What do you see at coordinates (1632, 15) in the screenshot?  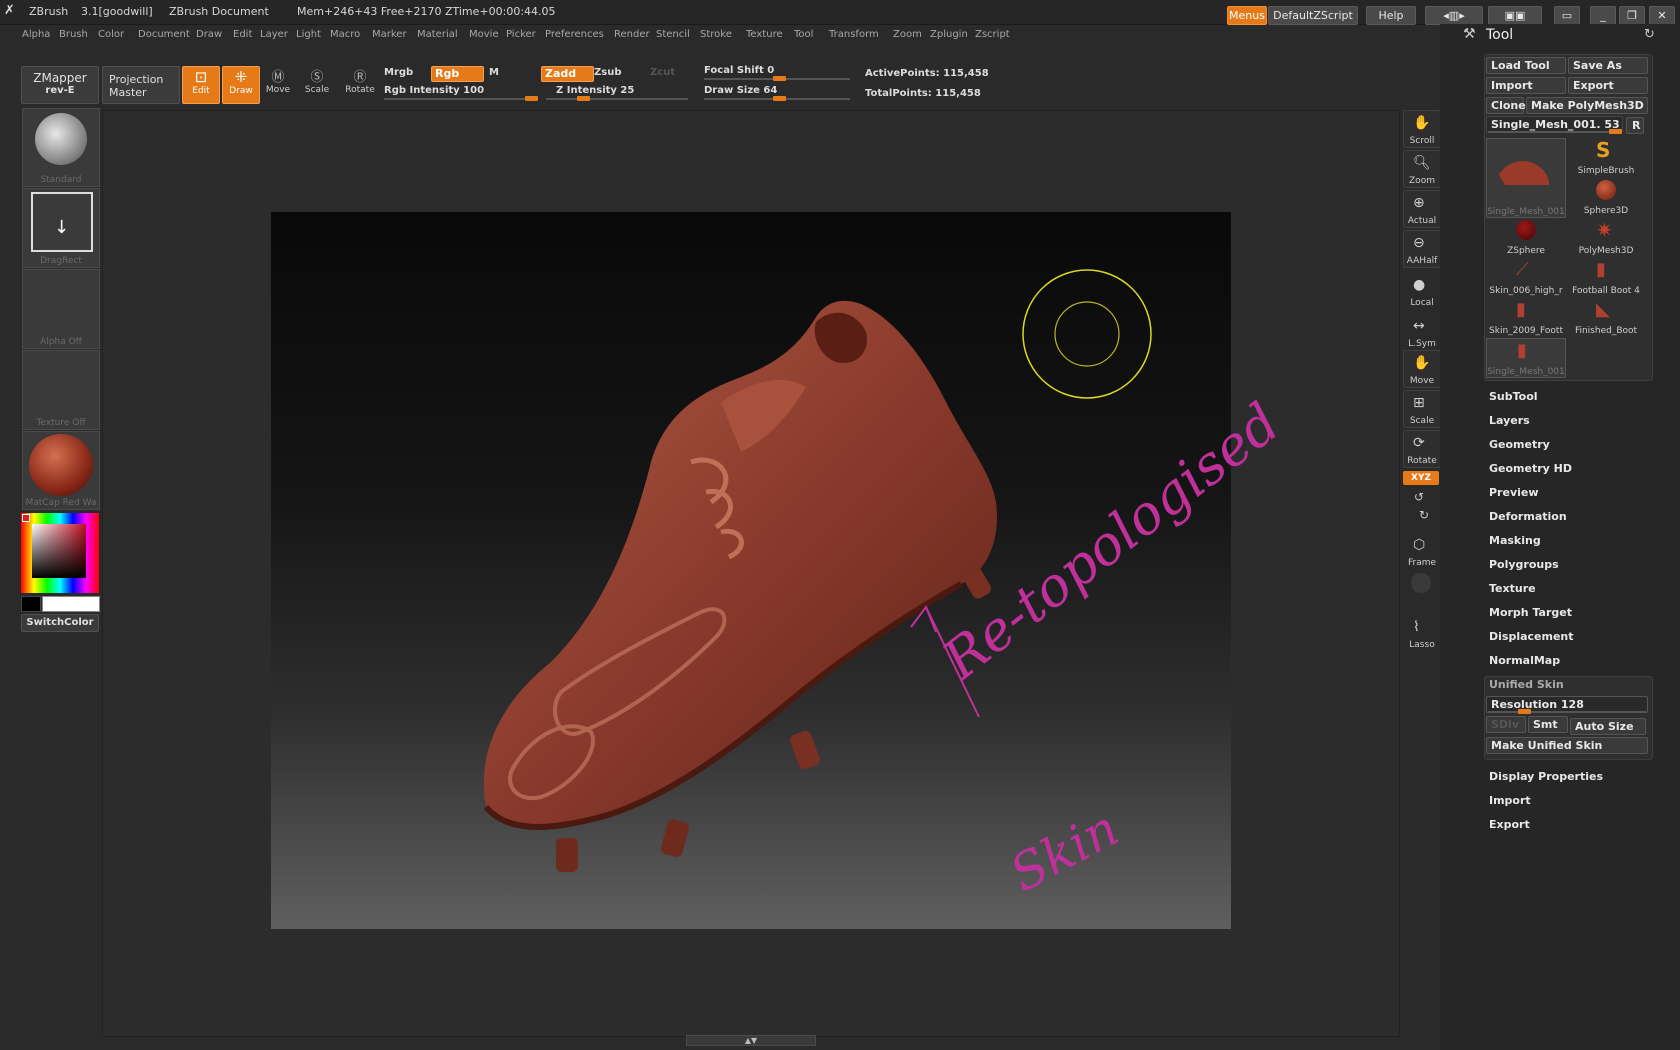 I see `restore-icon: ❐` at bounding box center [1632, 15].